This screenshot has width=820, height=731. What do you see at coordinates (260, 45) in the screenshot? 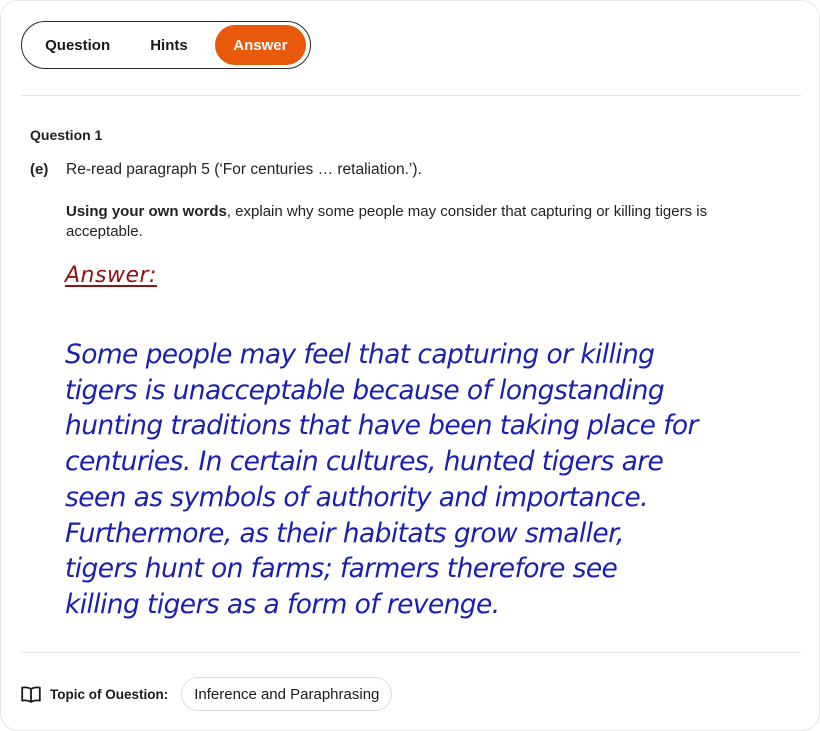
I see `tab-answer: Answer` at bounding box center [260, 45].